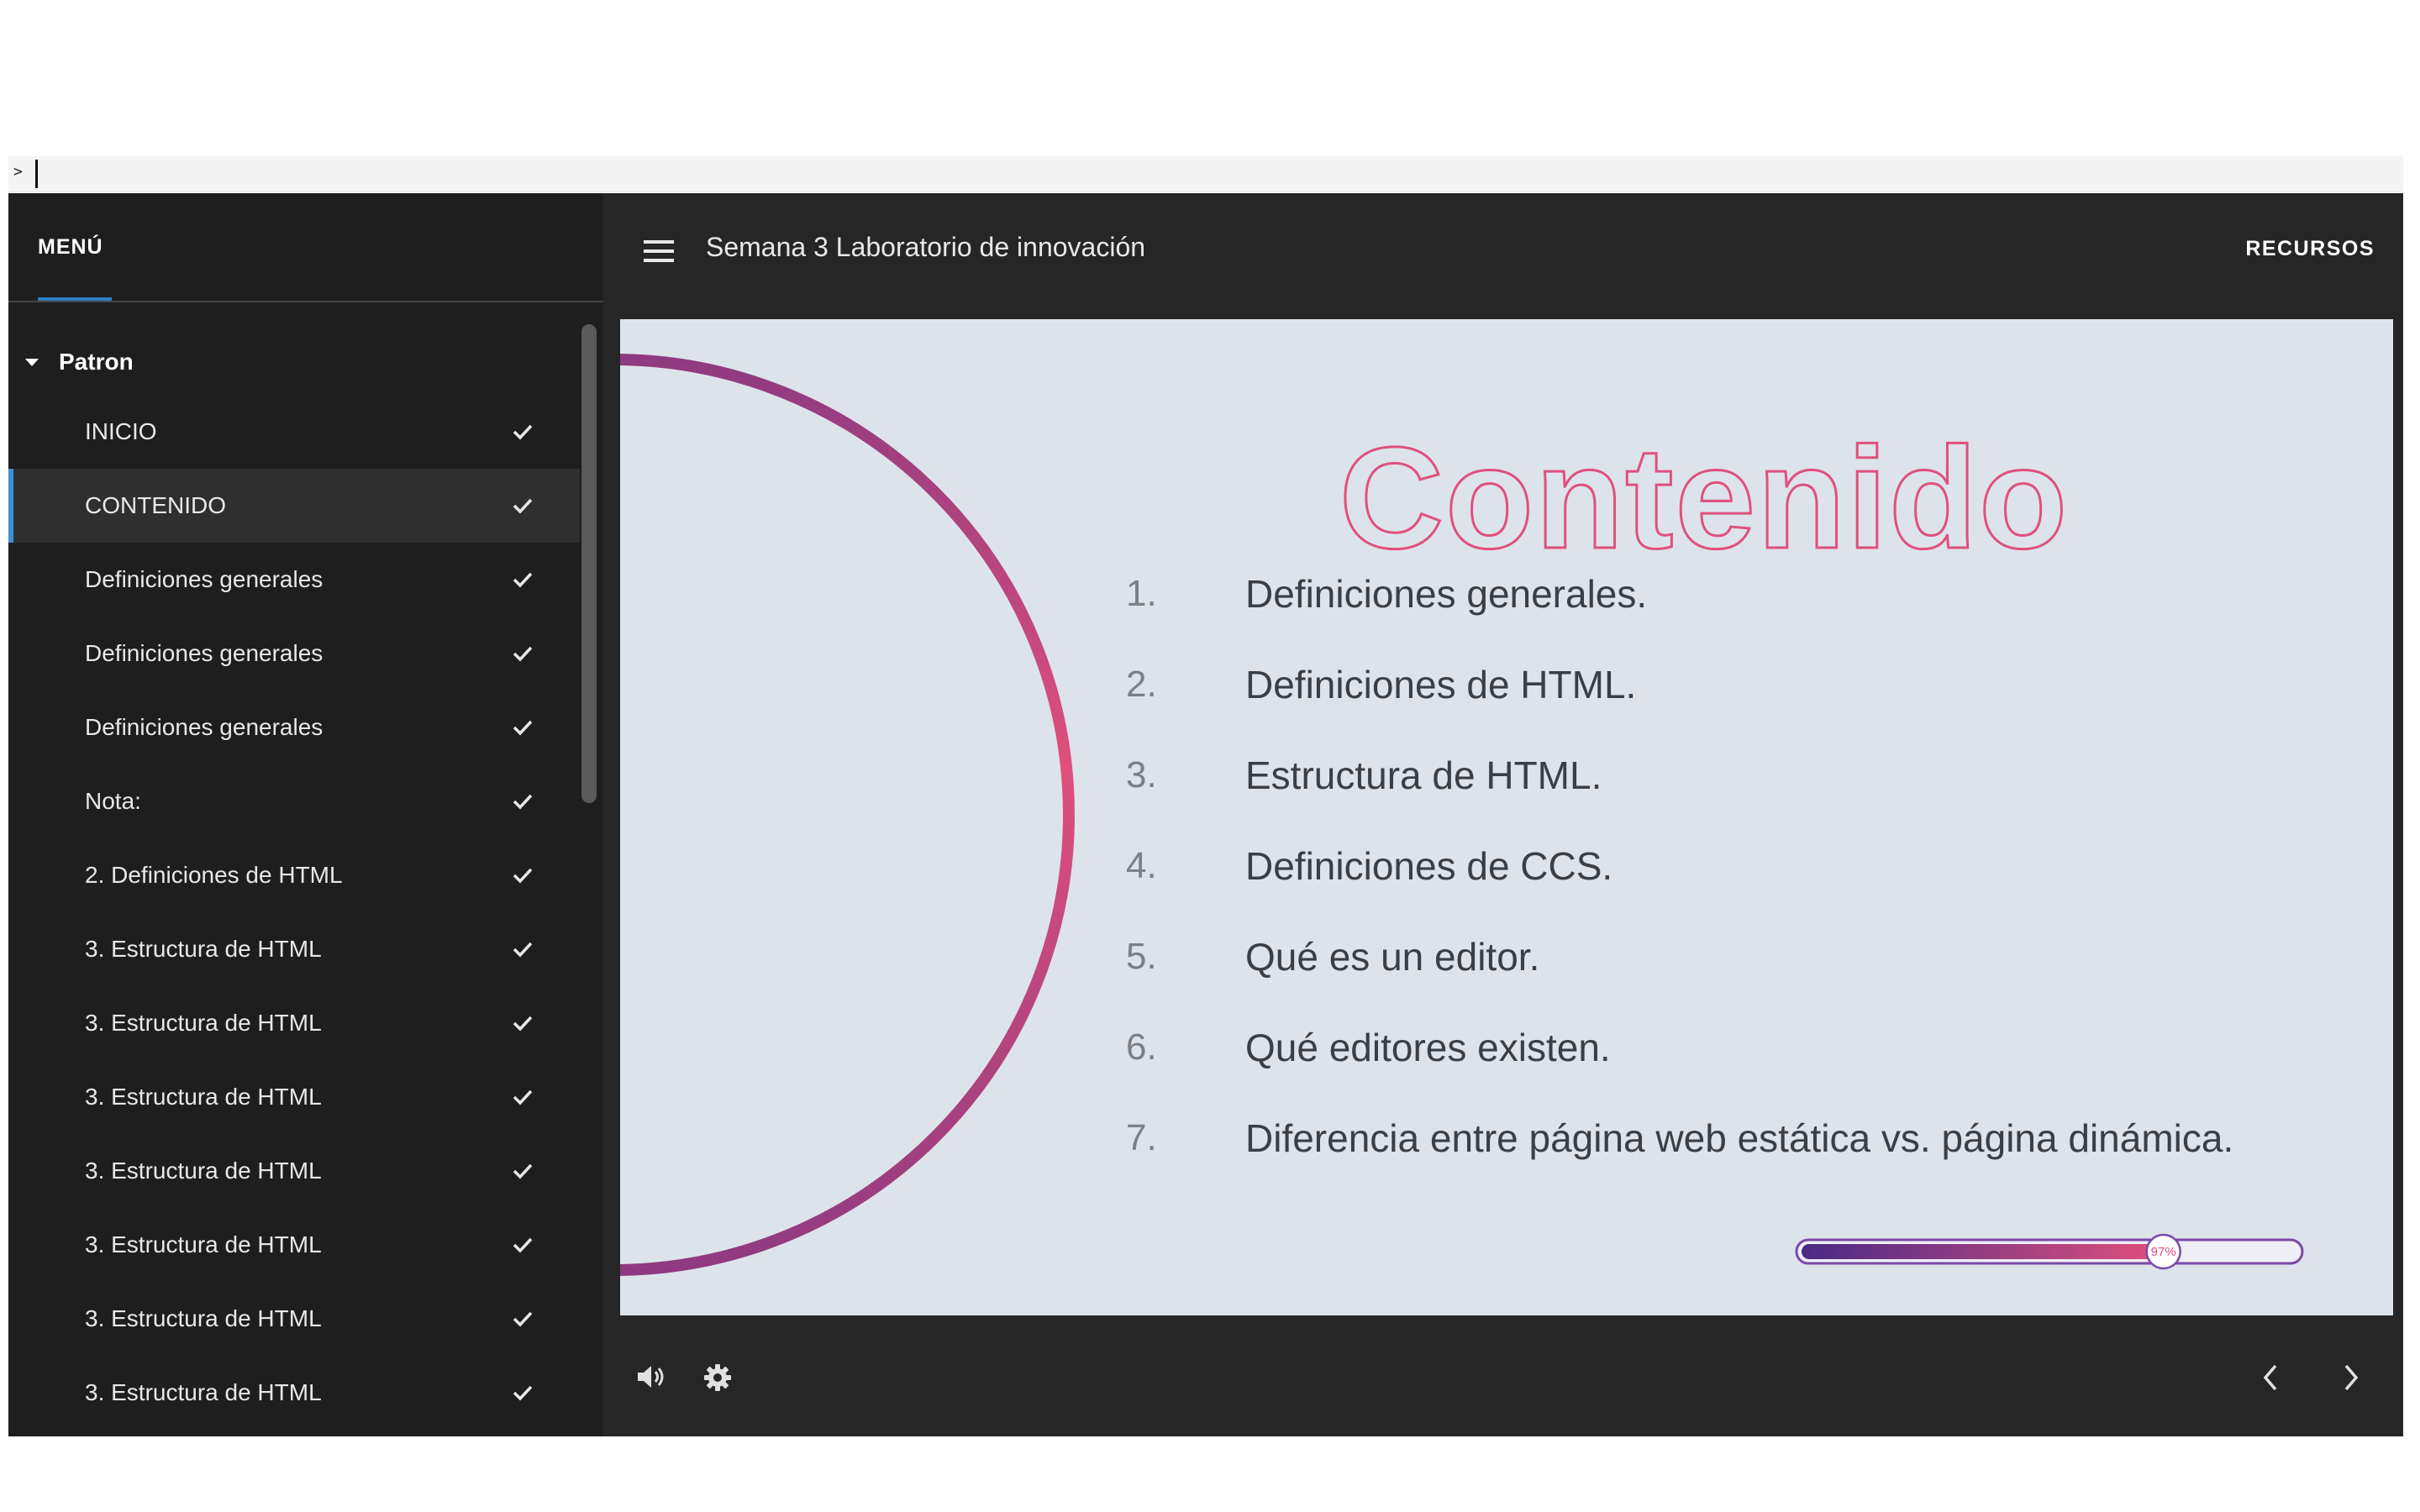 Image resolution: width=2420 pixels, height=1512 pixels. Describe the element at coordinates (306, 247) in the screenshot. I see `menu-header: MENÚ` at that location.